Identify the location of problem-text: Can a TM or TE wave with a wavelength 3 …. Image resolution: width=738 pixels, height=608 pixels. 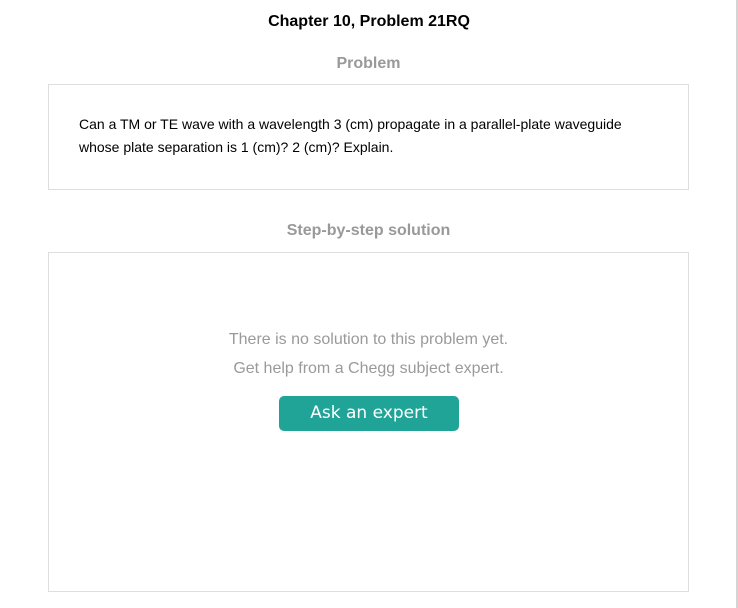
(350, 135).